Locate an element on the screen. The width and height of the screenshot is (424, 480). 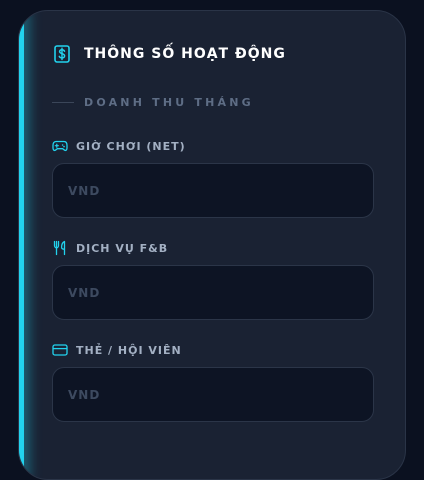
gamepad-icon is located at coordinates (60, 146).